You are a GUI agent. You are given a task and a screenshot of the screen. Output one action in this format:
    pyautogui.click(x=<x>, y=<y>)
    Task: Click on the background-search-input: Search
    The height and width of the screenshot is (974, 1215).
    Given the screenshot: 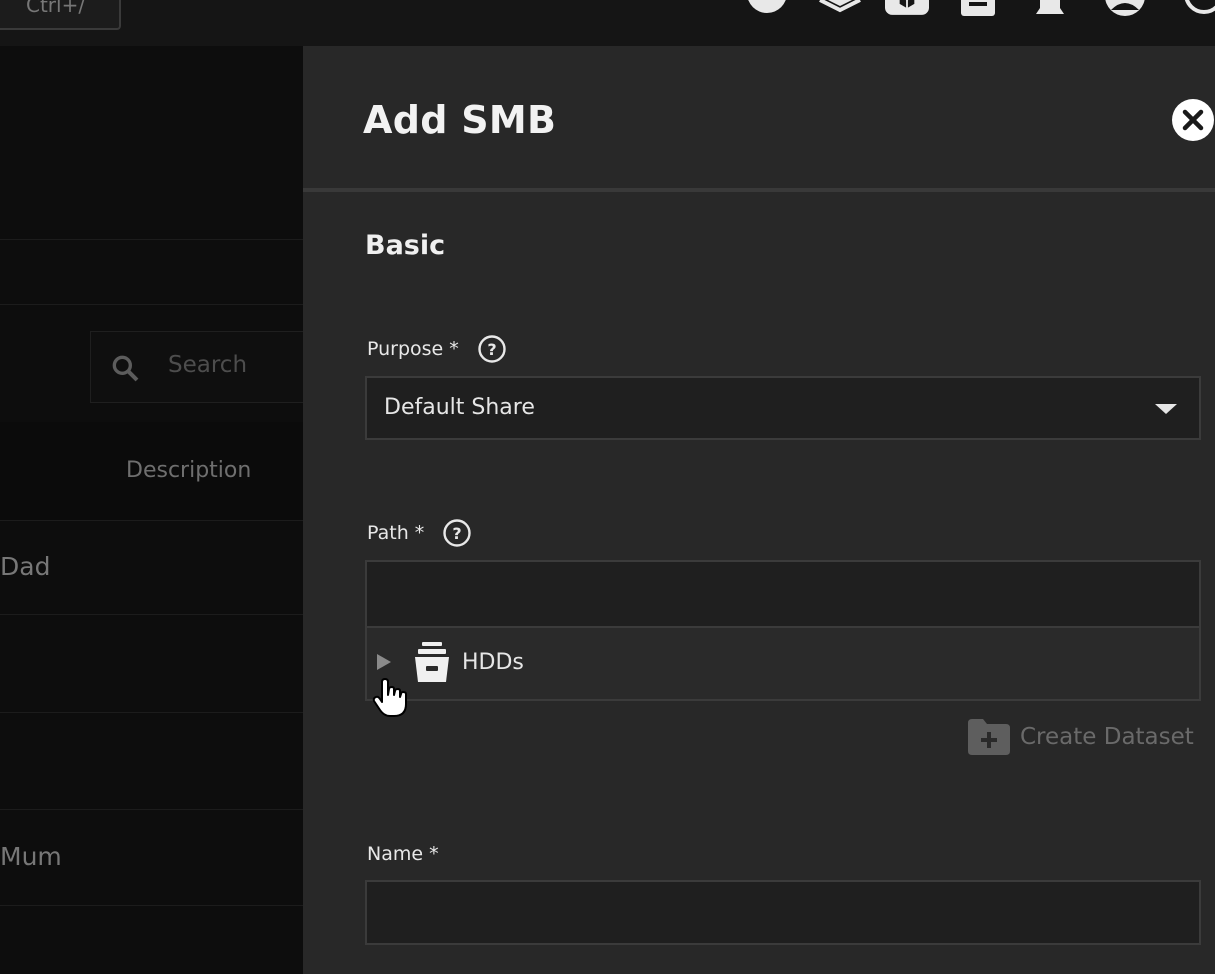 What is the action you would take?
    pyautogui.click(x=210, y=367)
    